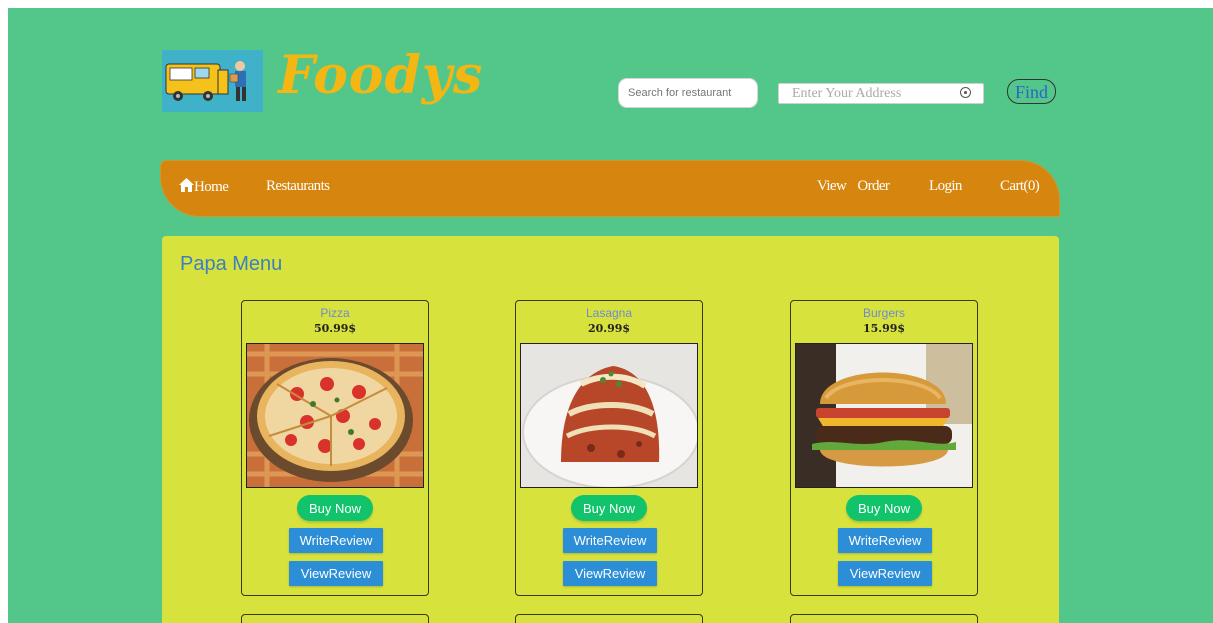 This screenshot has height=623, width=1213. I want to click on delivery-truck-icon, so click(212, 81).